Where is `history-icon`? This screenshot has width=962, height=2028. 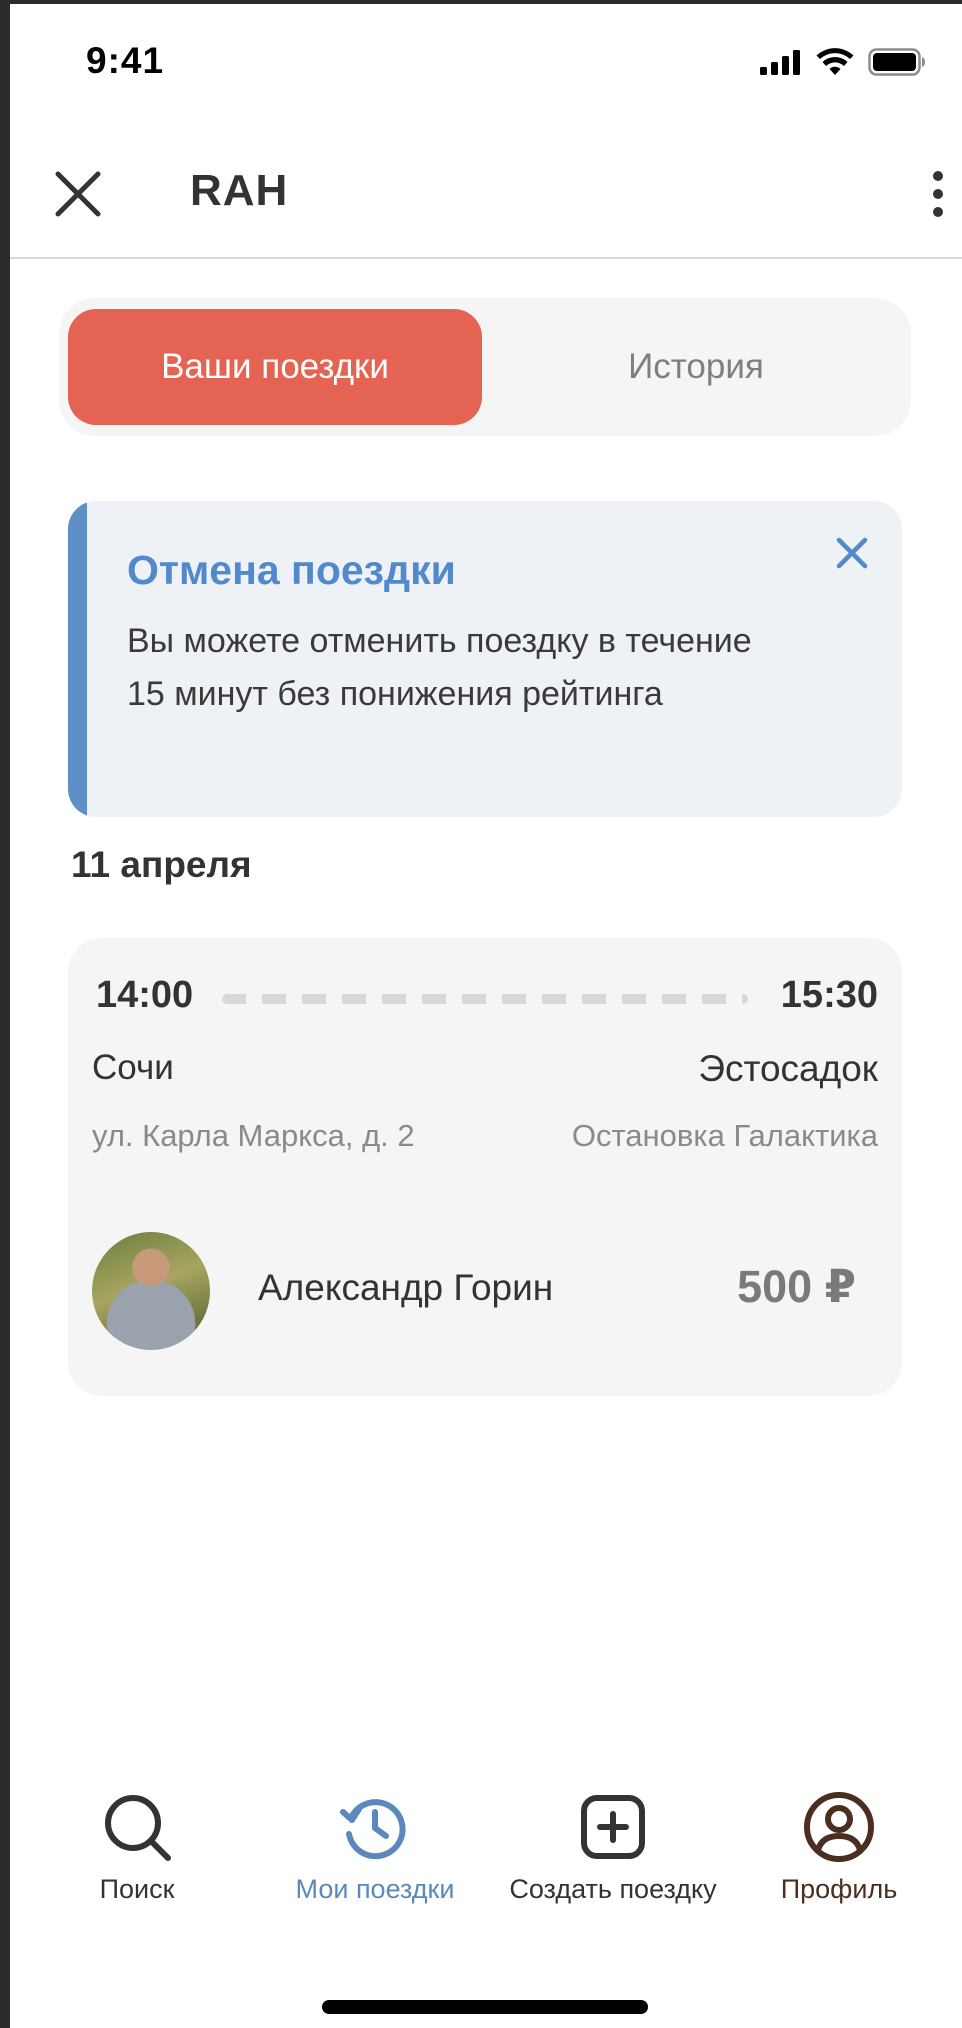 history-icon is located at coordinates (373, 1829).